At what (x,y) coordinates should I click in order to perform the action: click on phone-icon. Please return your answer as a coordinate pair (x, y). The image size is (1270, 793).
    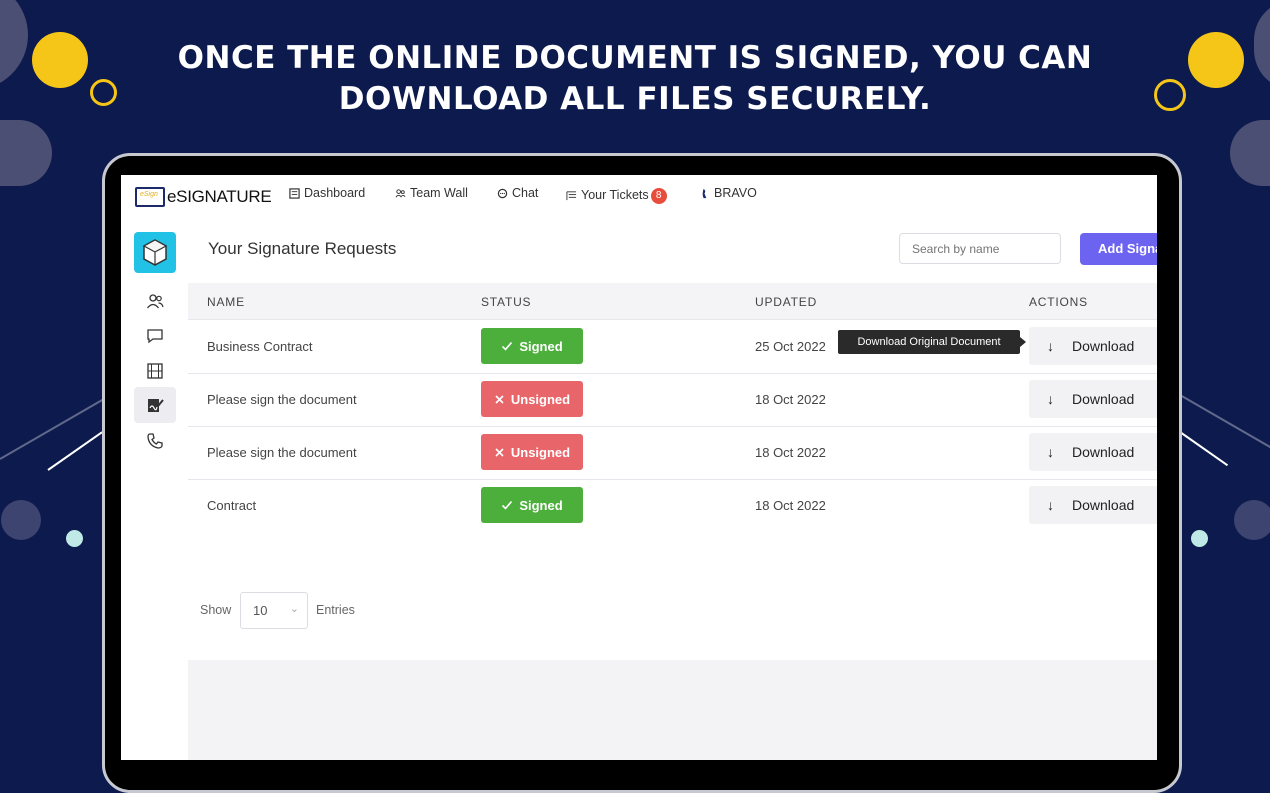
    Looking at the image, I should click on (155, 441).